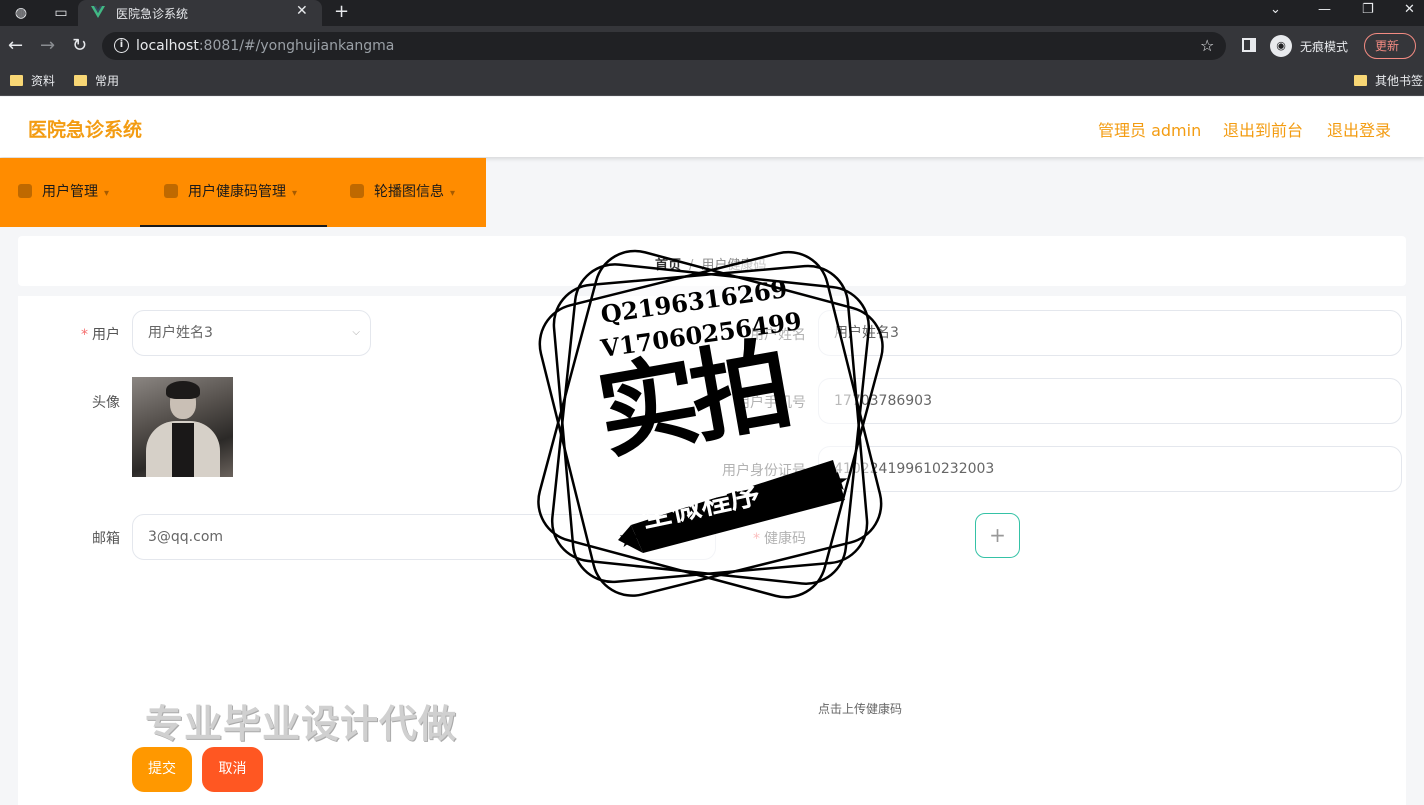 The image size is (1424, 805). I want to click on breadcrumb: 首页 / 用户健康码, so click(711, 265).